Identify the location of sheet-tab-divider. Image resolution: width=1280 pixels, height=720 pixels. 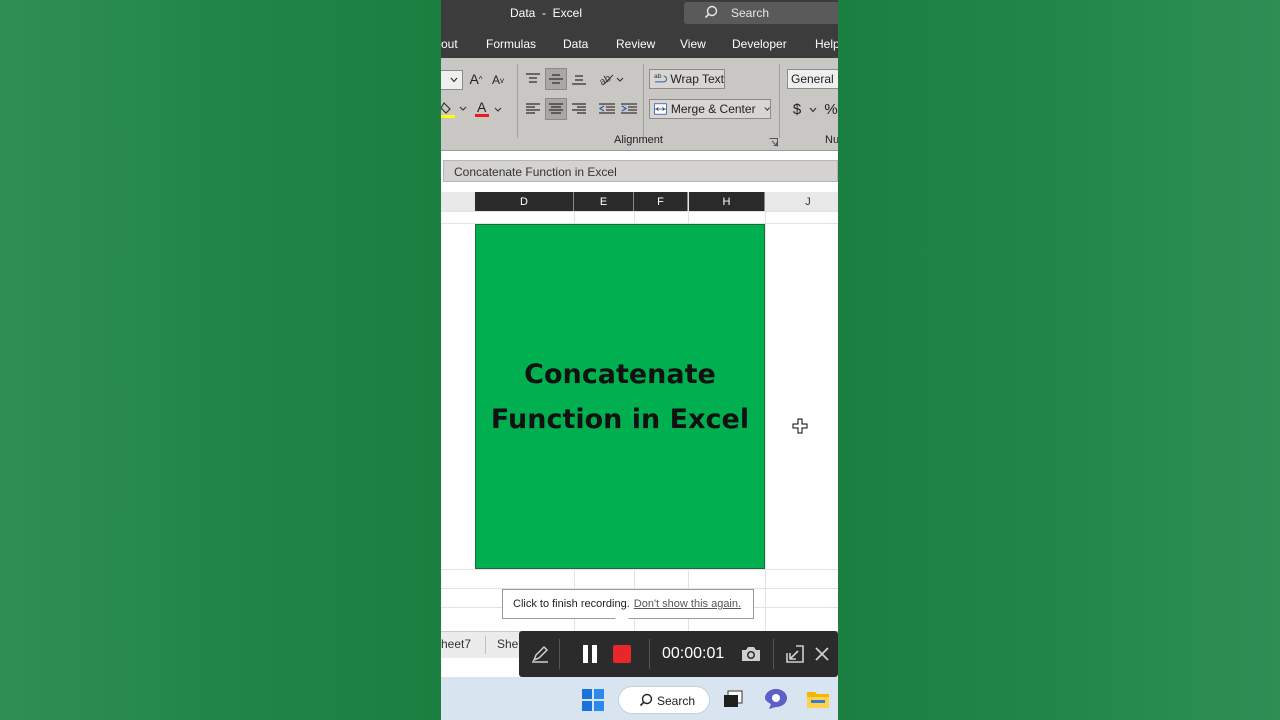
(485, 645).